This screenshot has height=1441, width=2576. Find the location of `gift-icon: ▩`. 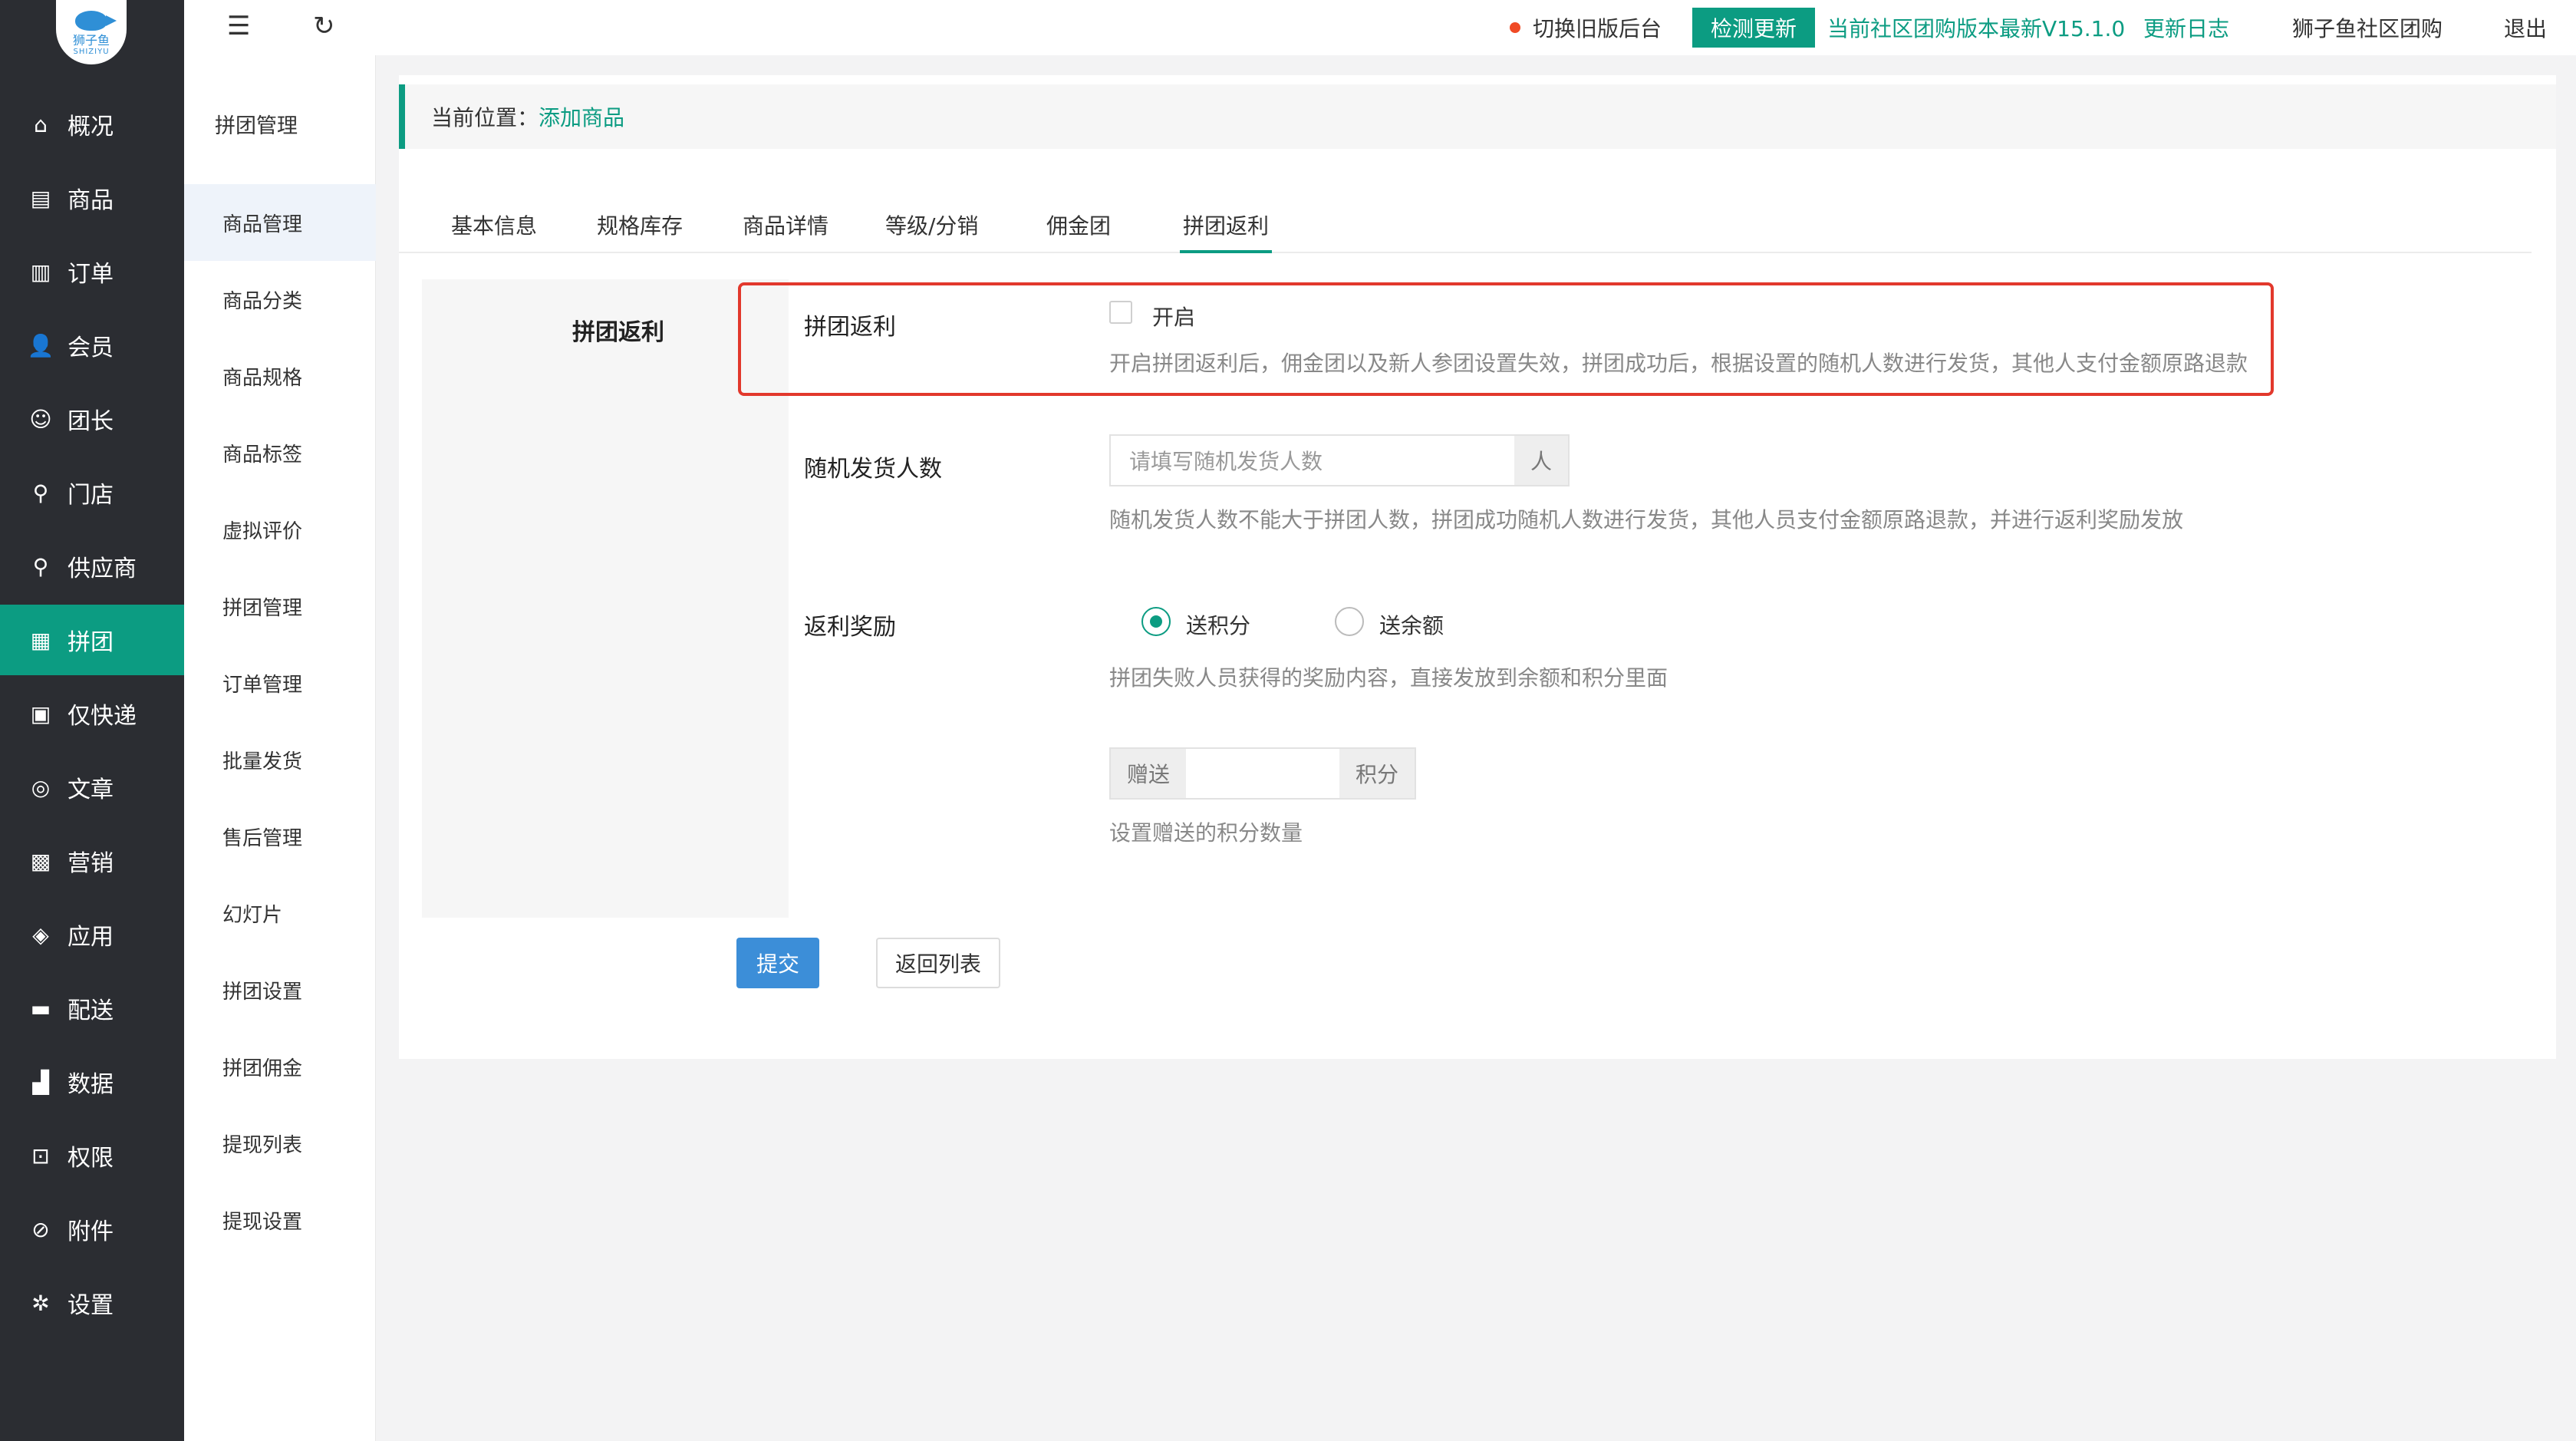

gift-icon: ▩ is located at coordinates (40, 861).